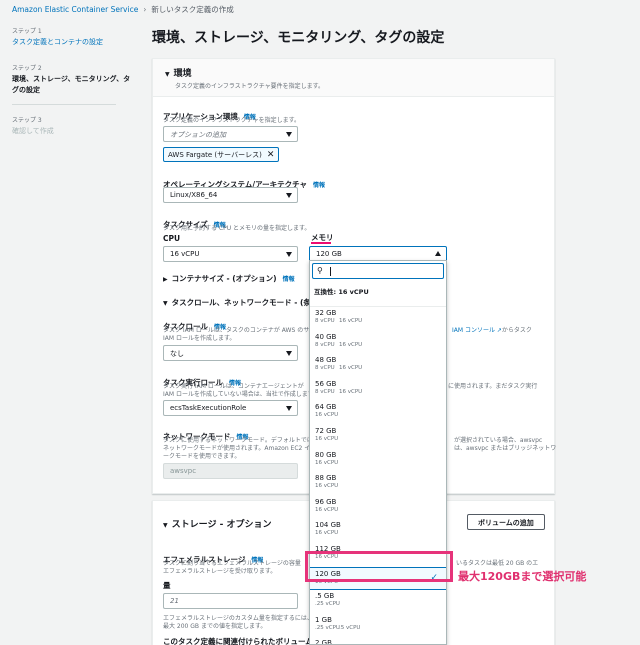 This screenshot has width=640, height=645. I want to click on custom-amount-desc-2: 最大 200 GB までの値を指定します。, so click(215, 626).